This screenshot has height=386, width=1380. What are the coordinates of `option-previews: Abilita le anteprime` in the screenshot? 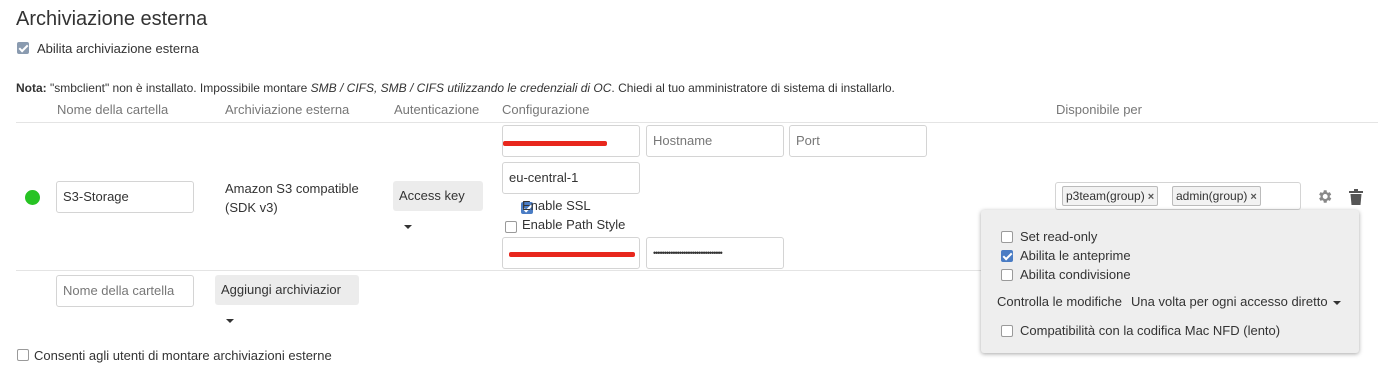 It's located at (1066, 255).